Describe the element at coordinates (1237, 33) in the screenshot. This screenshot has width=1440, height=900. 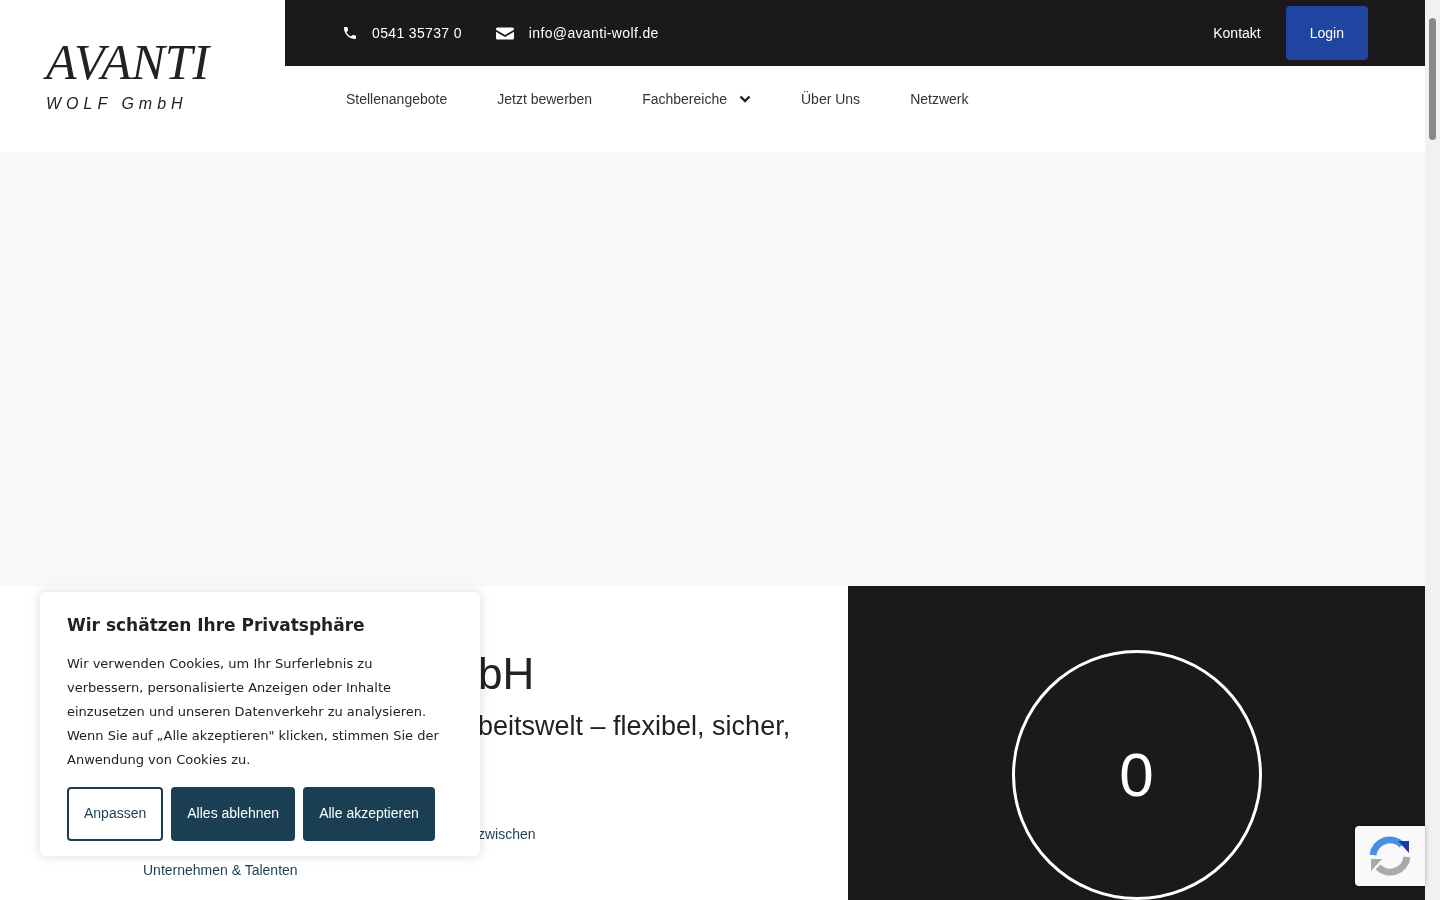
I see `contact-link: Kontakt` at that location.